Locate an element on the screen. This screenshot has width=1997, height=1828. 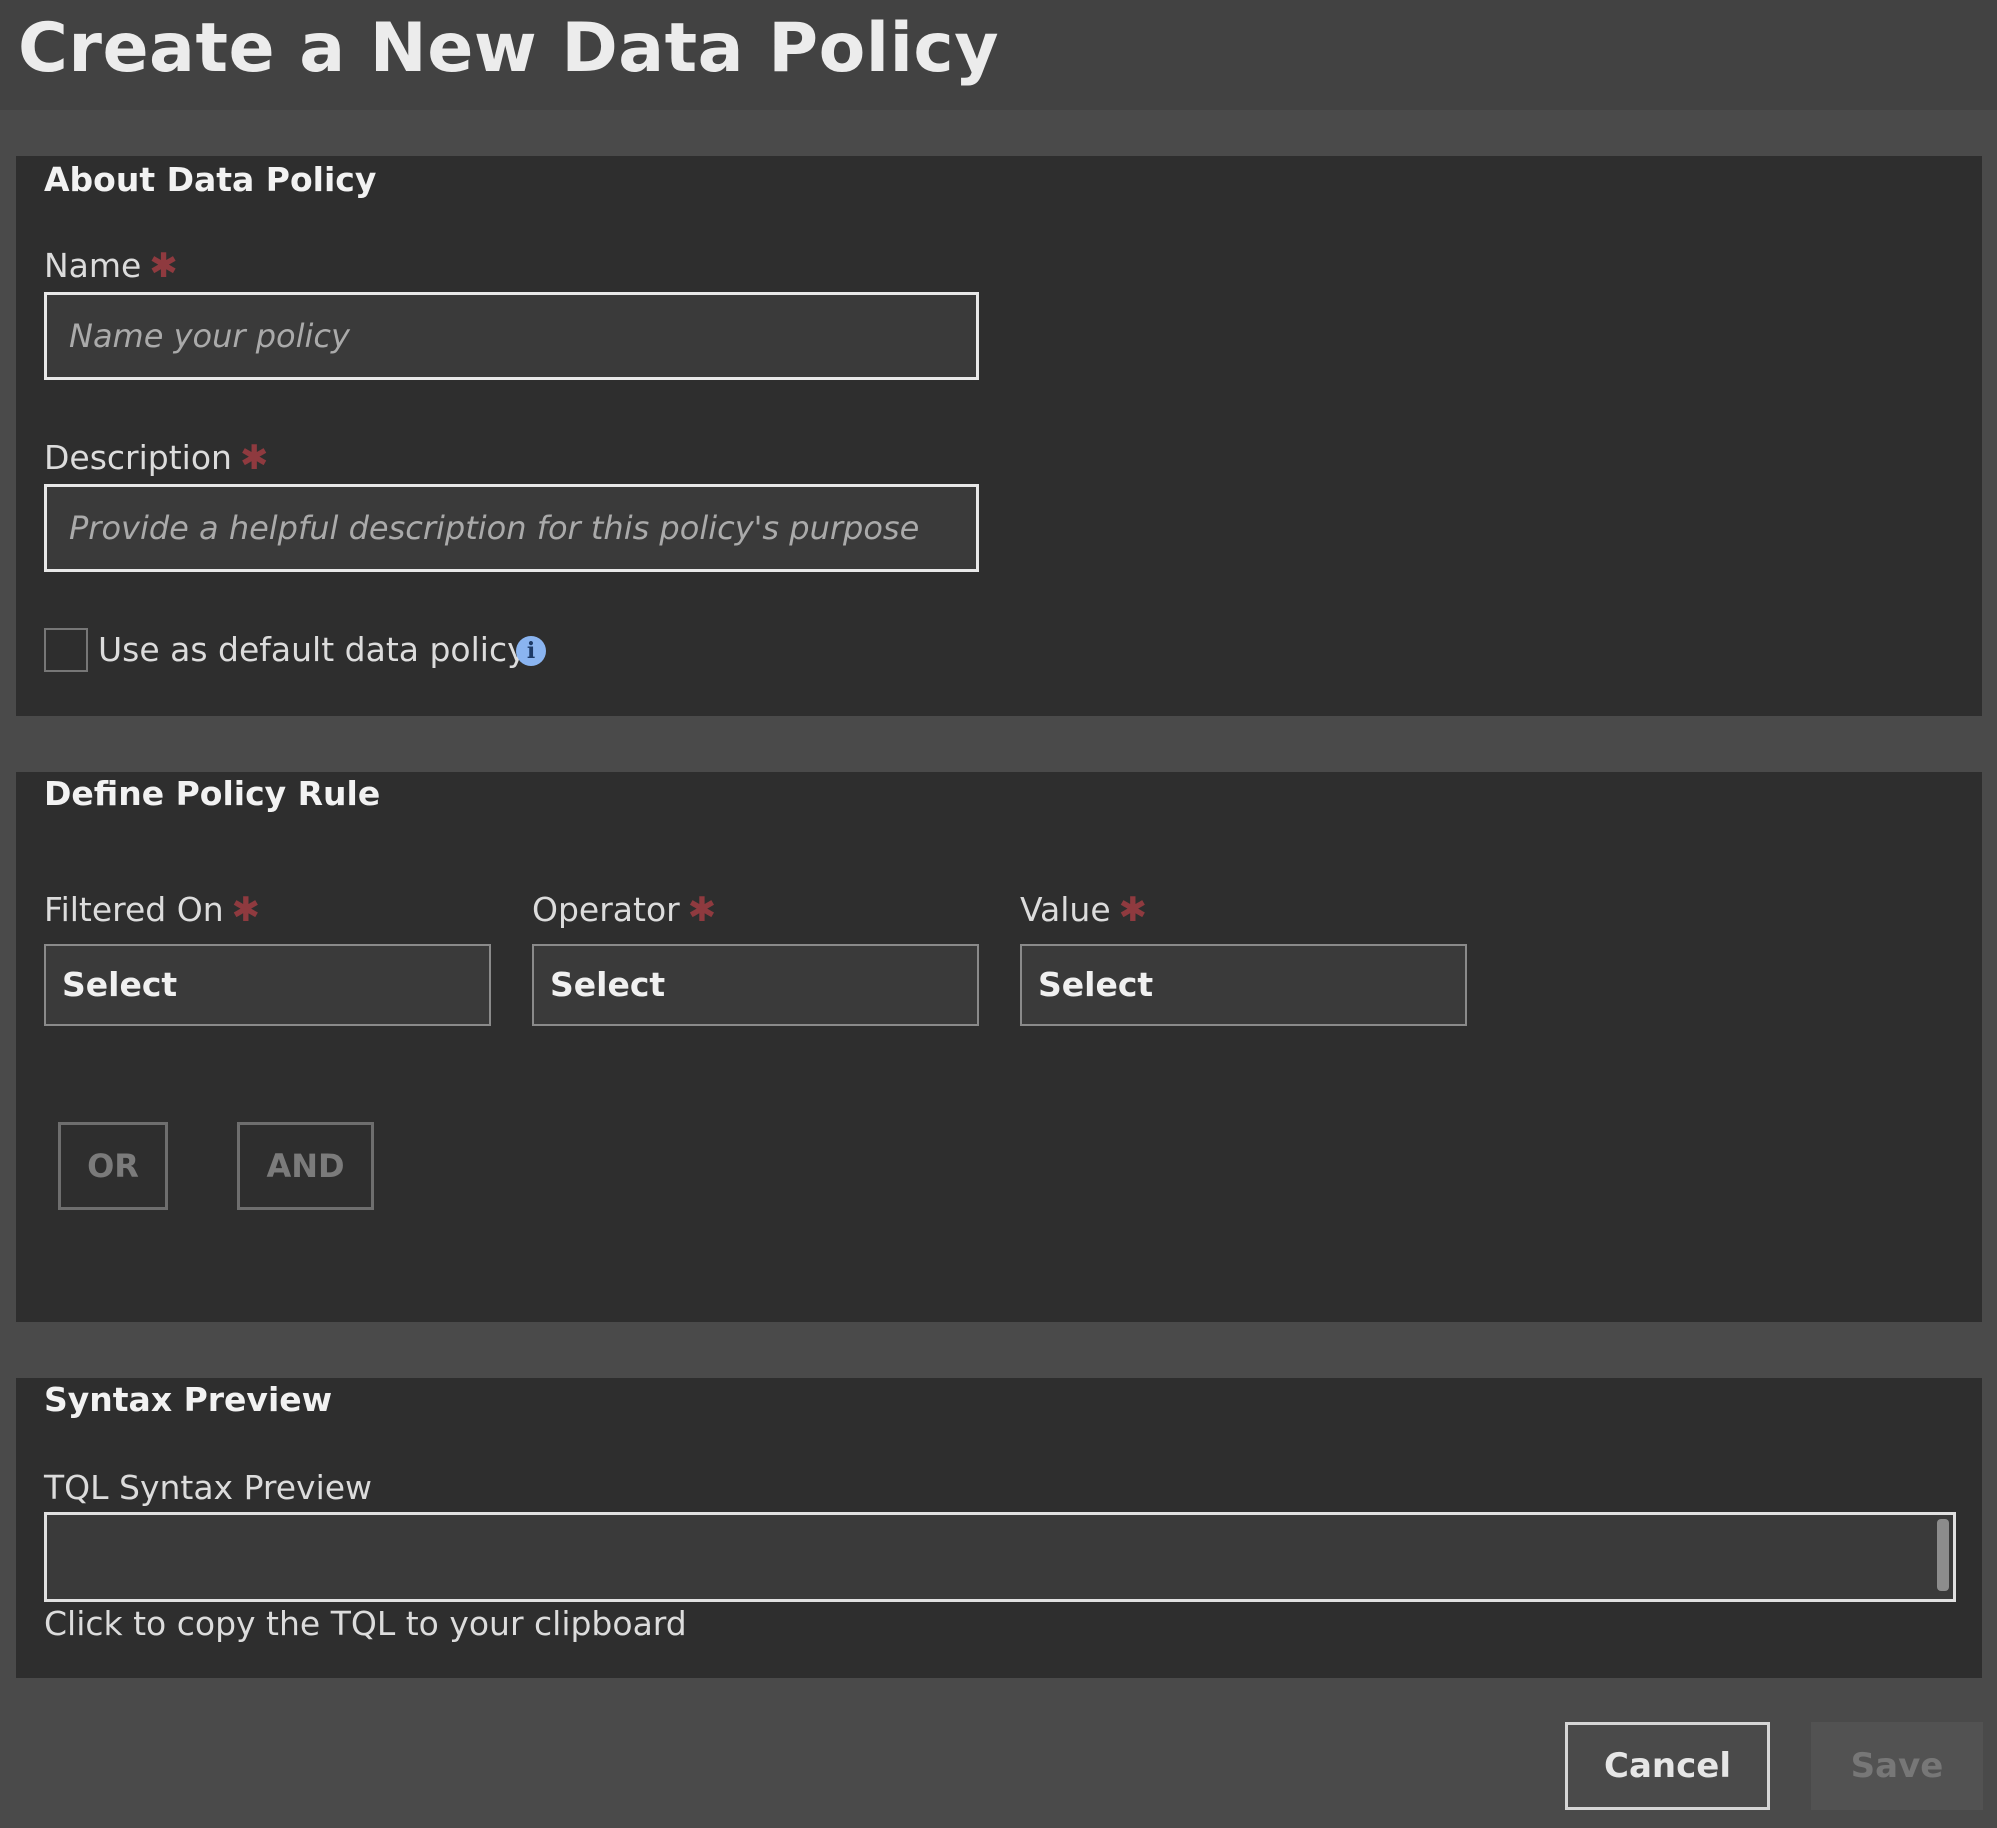
tql-preview-box is located at coordinates (1000, 1557).